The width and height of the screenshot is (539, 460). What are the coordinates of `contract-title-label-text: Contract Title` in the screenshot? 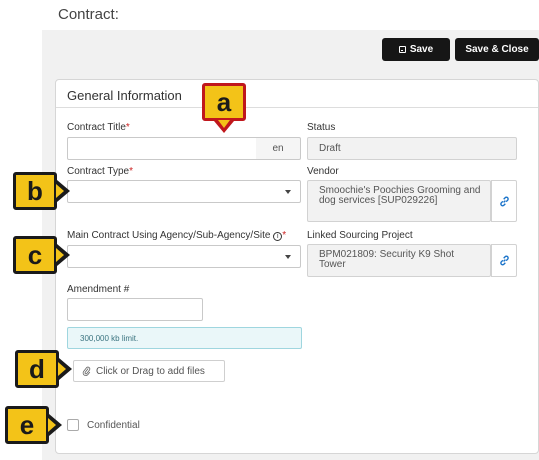 It's located at (96, 127).